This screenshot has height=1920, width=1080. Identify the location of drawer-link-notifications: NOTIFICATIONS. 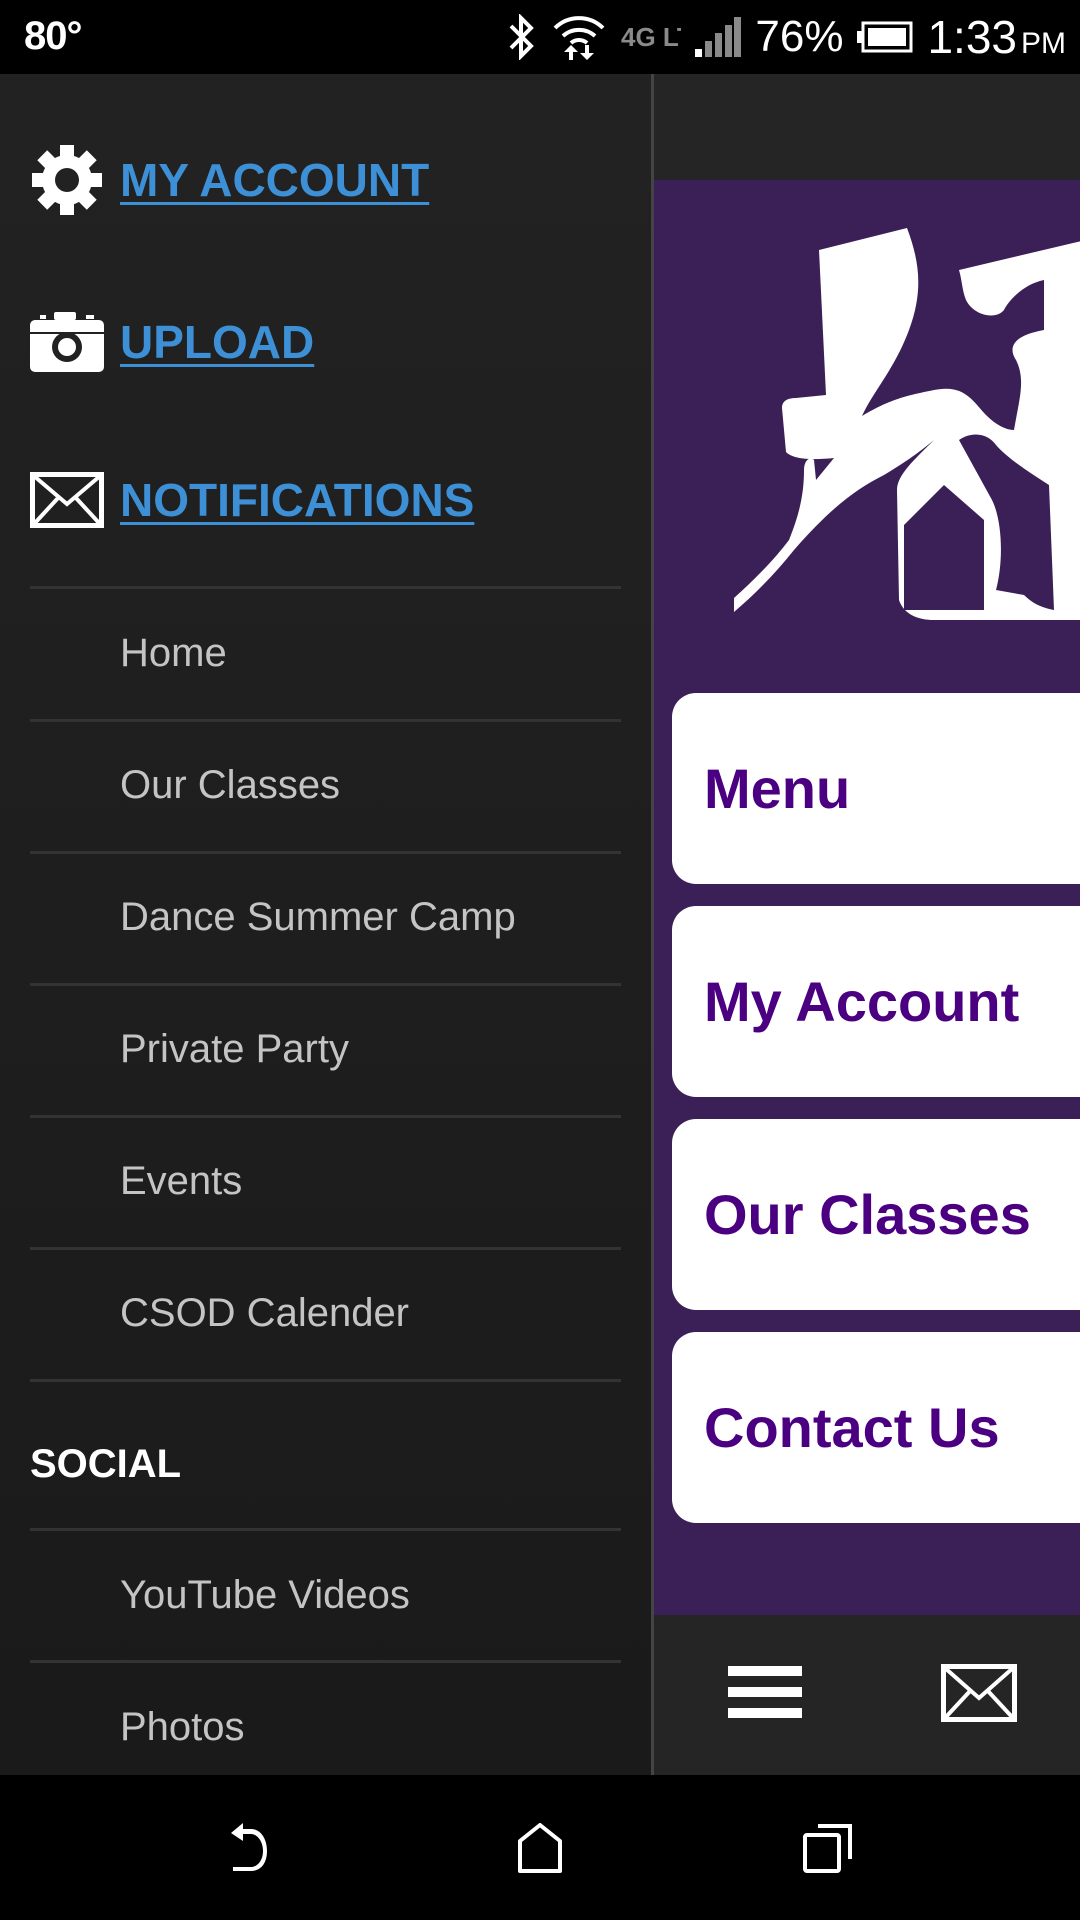
(252, 500).